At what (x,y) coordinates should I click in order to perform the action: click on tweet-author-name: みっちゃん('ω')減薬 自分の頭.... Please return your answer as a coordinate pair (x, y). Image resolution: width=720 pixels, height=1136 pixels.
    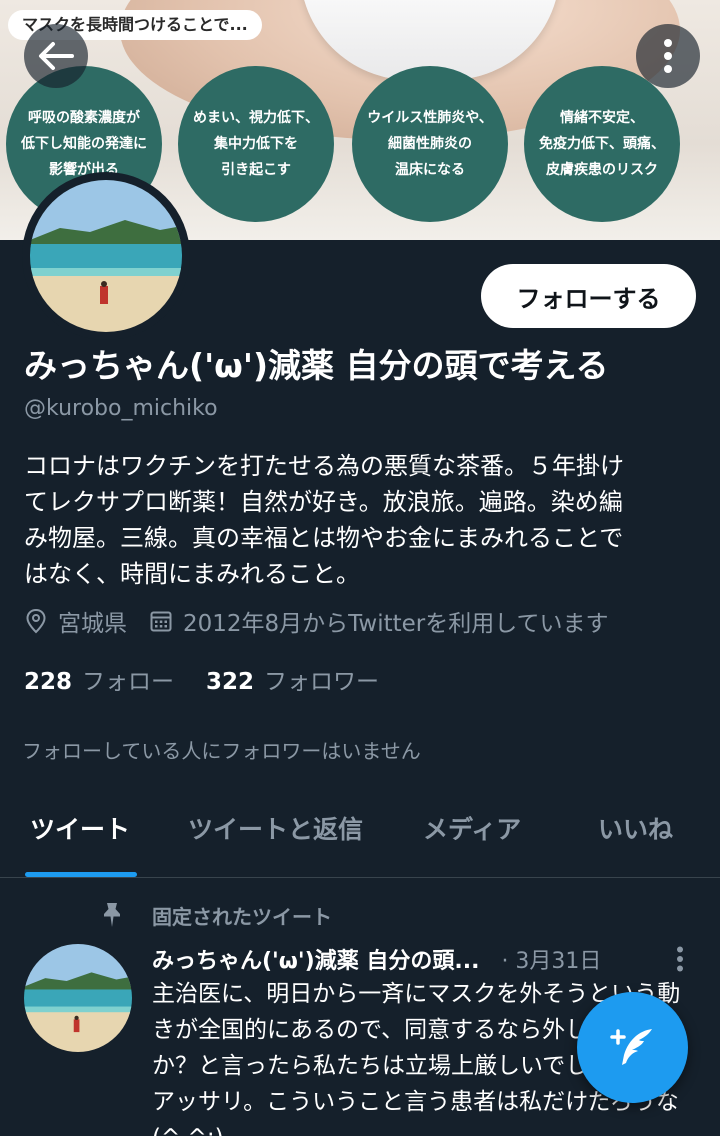
    Looking at the image, I should click on (315, 959).